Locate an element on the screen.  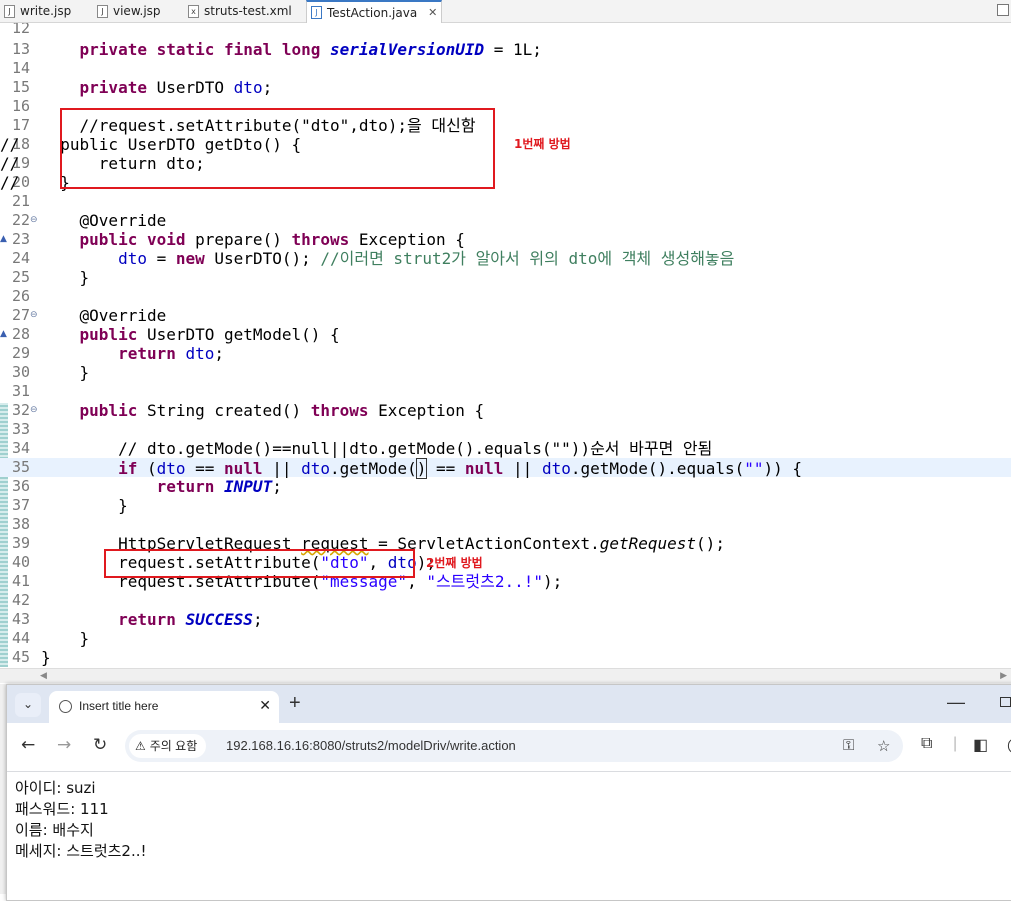
scroll-right-icon: ▶ is located at coordinates (1003, 675).